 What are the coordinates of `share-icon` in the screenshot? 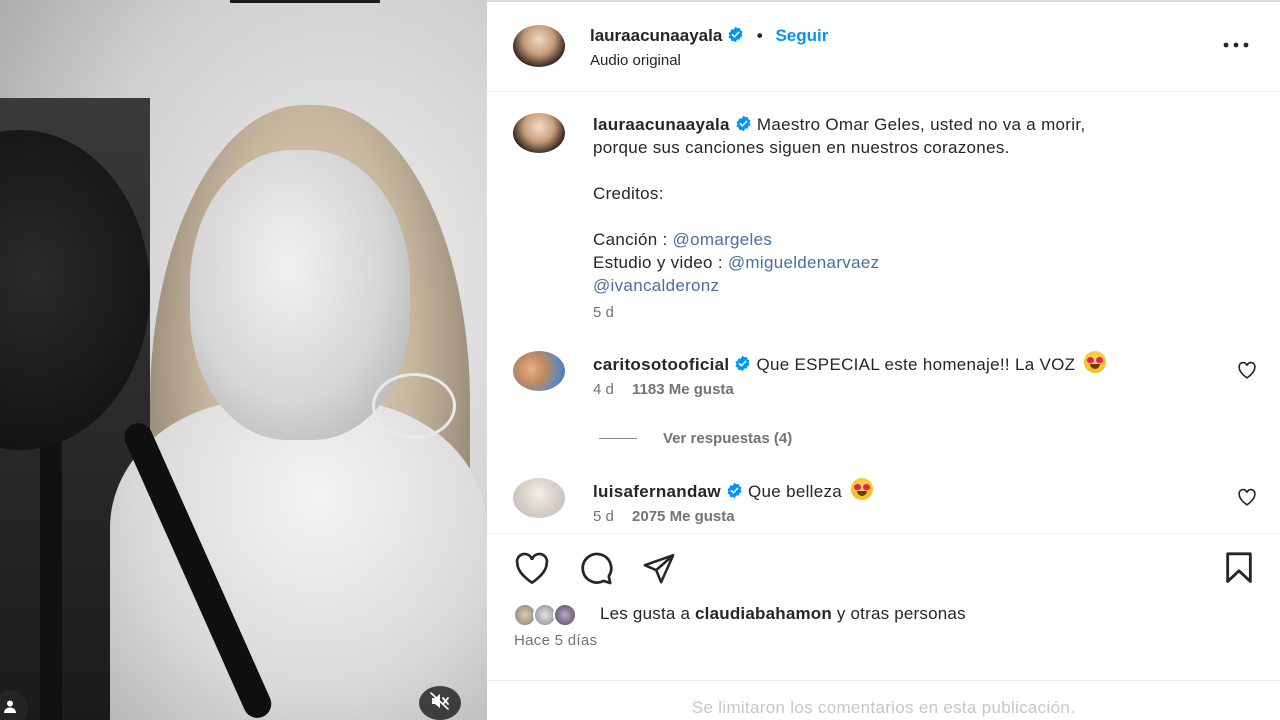 It's located at (659, 568).